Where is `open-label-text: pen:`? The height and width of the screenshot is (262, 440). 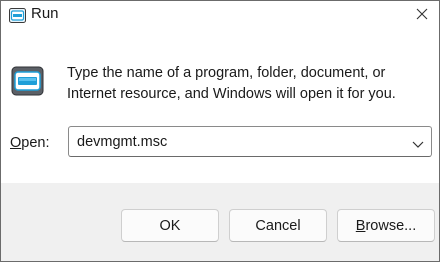 open-label-text: pen: is located at coordinates (35, 143).